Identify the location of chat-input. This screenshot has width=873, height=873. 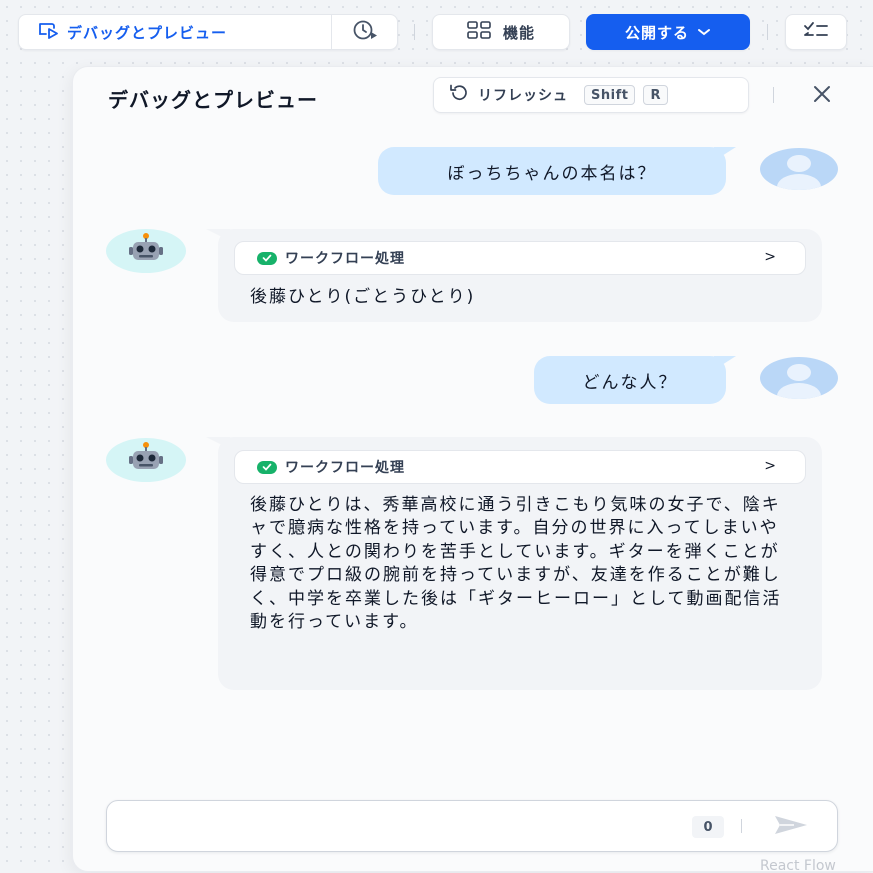
(401, 827).